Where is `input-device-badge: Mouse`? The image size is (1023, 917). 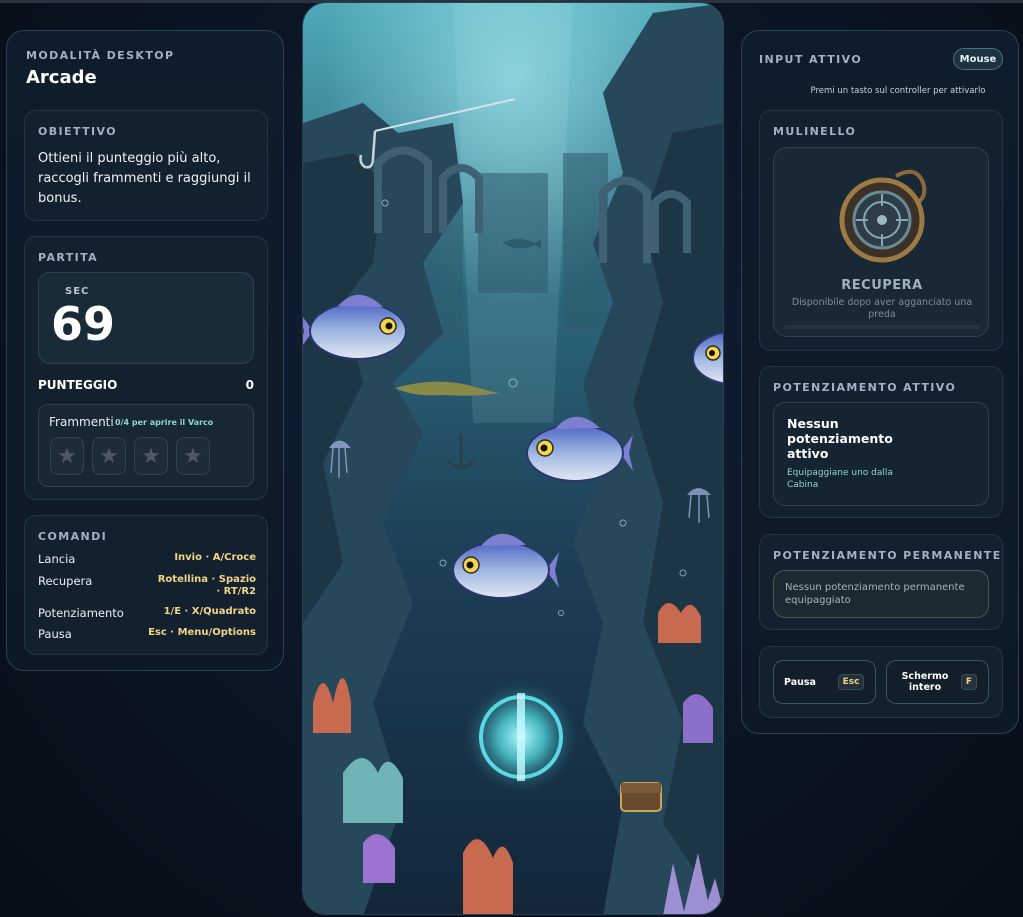 input-device-badge: Mouse is located at coordinates (978, 59).